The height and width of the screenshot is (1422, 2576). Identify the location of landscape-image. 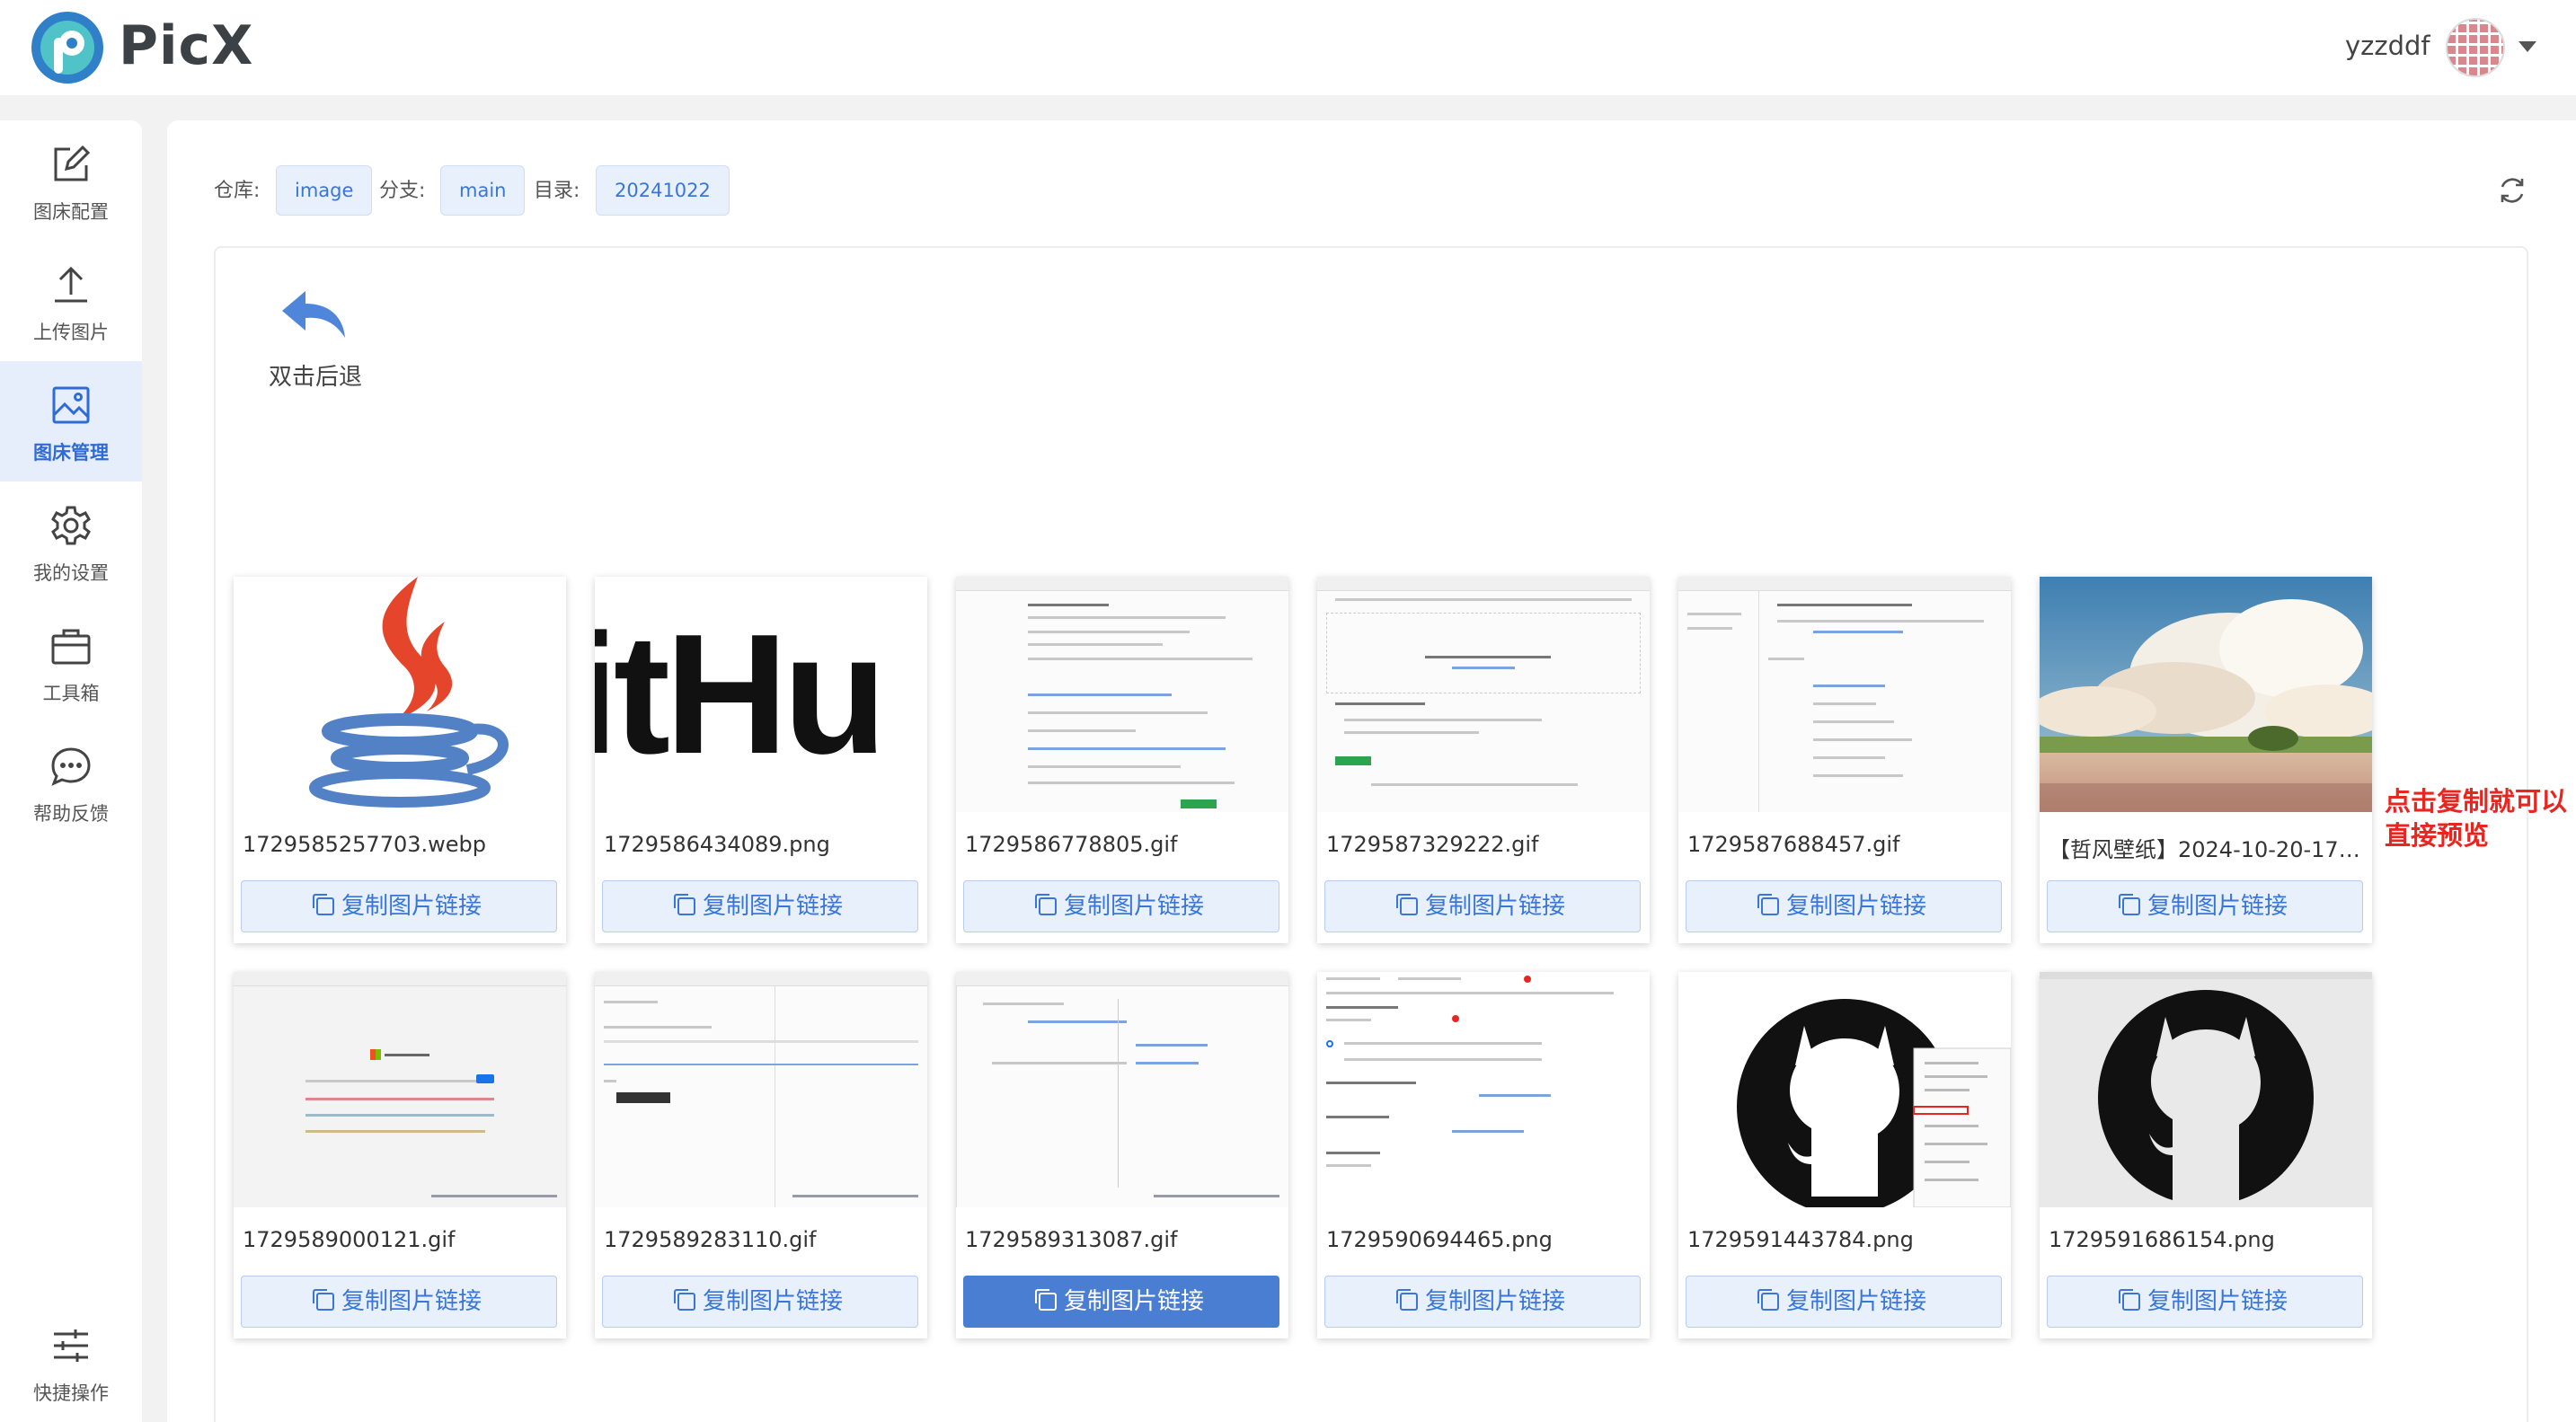
(2206, 694).